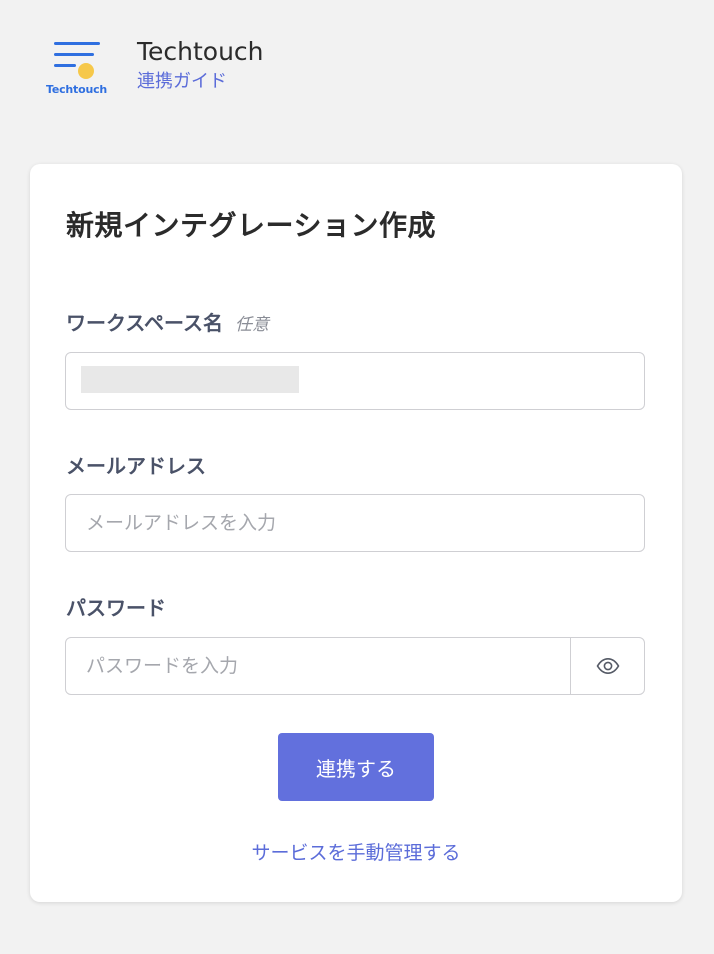  What do you see at coordinates (190, 379) in the screenshot?
I see `redacted-value` at bounding box center [190, 379].